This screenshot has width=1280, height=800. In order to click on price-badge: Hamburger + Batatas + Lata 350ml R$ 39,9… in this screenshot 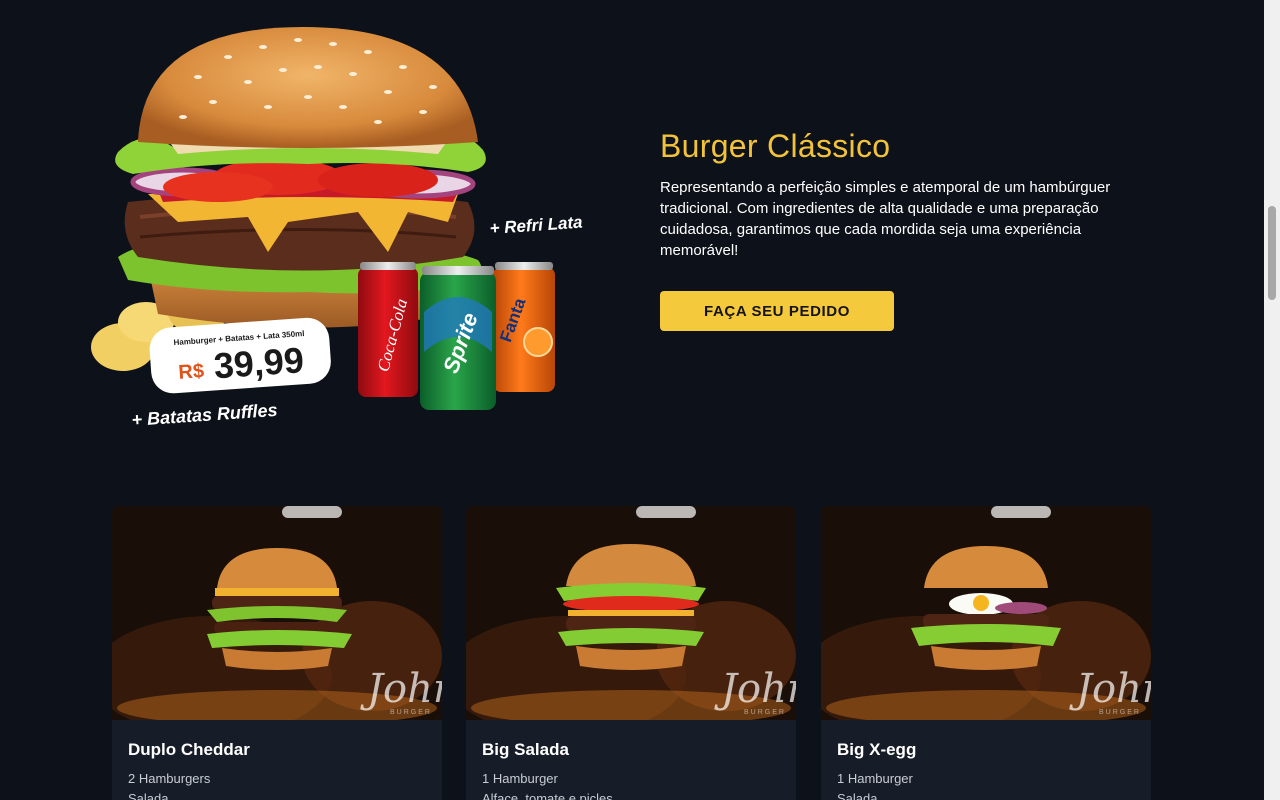, I will do `click(240, 355)`.